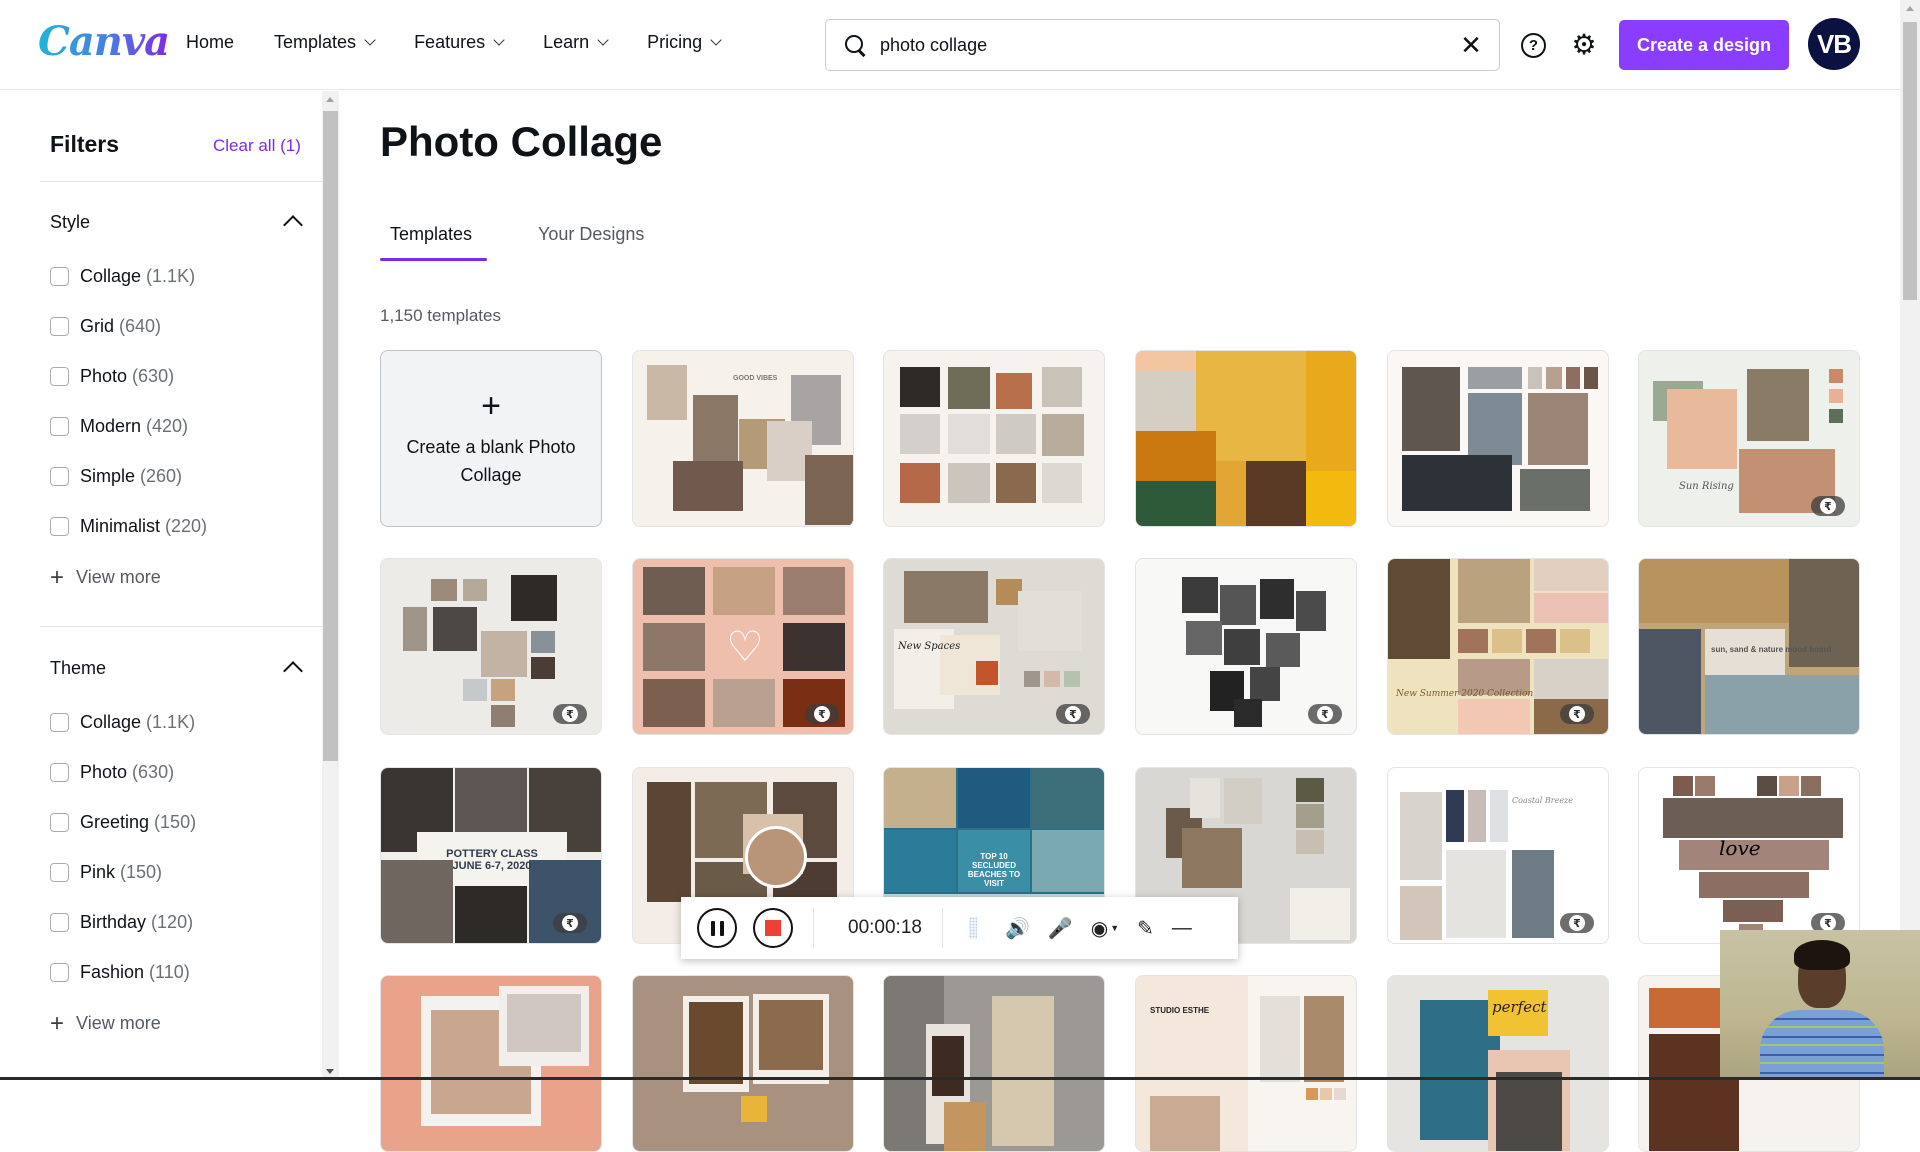 The height and width of the screenshot is (1152, 1920). Describe the element at coordinates (684, 42) in the screenshot. I see `nav-pricing: Pricing` at that location.